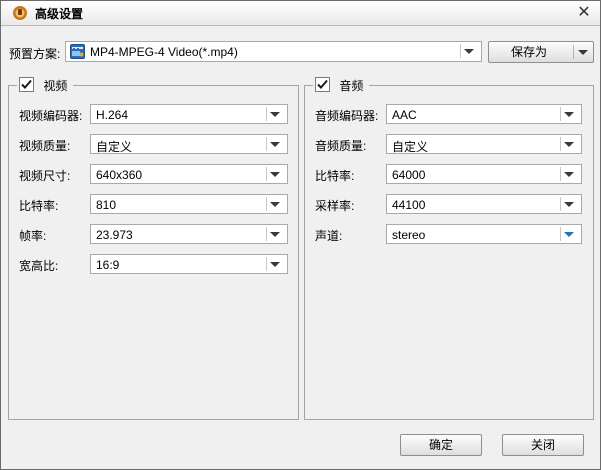 The image size is (601, 470). What do you see at coordinates (59, 14) in the screenshot?
I see `window-title: 高级设置` at bounding box center [59, 14].